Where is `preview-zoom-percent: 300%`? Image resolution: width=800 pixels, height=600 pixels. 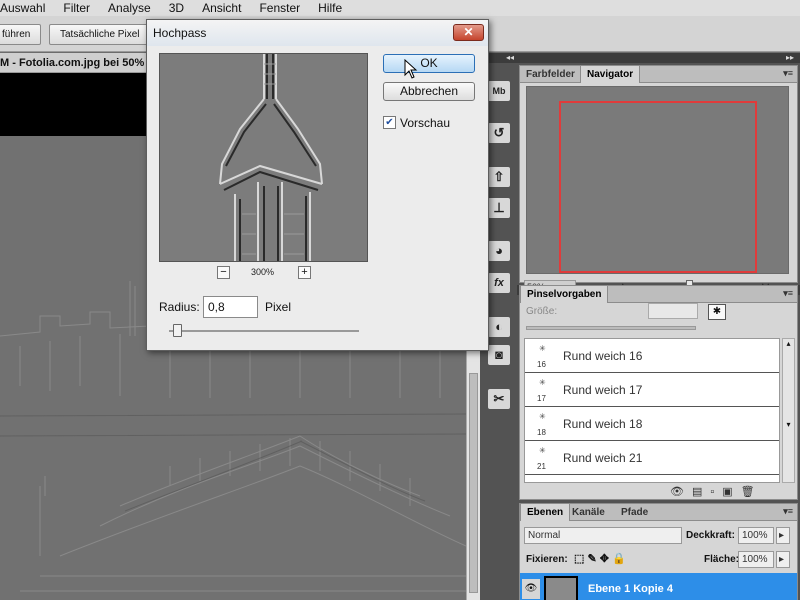 preview-zoom-percent: 300% is located at coordinates (263, 272).